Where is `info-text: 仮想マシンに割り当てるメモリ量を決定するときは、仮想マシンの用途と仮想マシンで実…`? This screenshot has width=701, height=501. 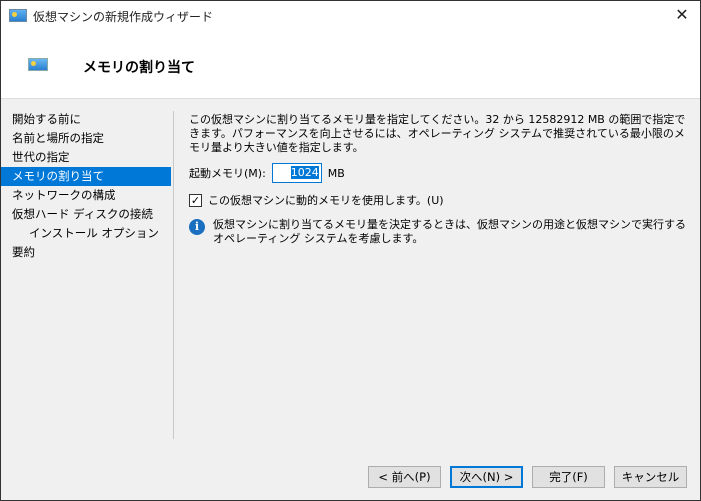
info-text: 仮想マシンに割り当てるメモリ量を決定するときは、仮想マシンの用途と仮想マシンで実… is located at coordinates (449, 231).